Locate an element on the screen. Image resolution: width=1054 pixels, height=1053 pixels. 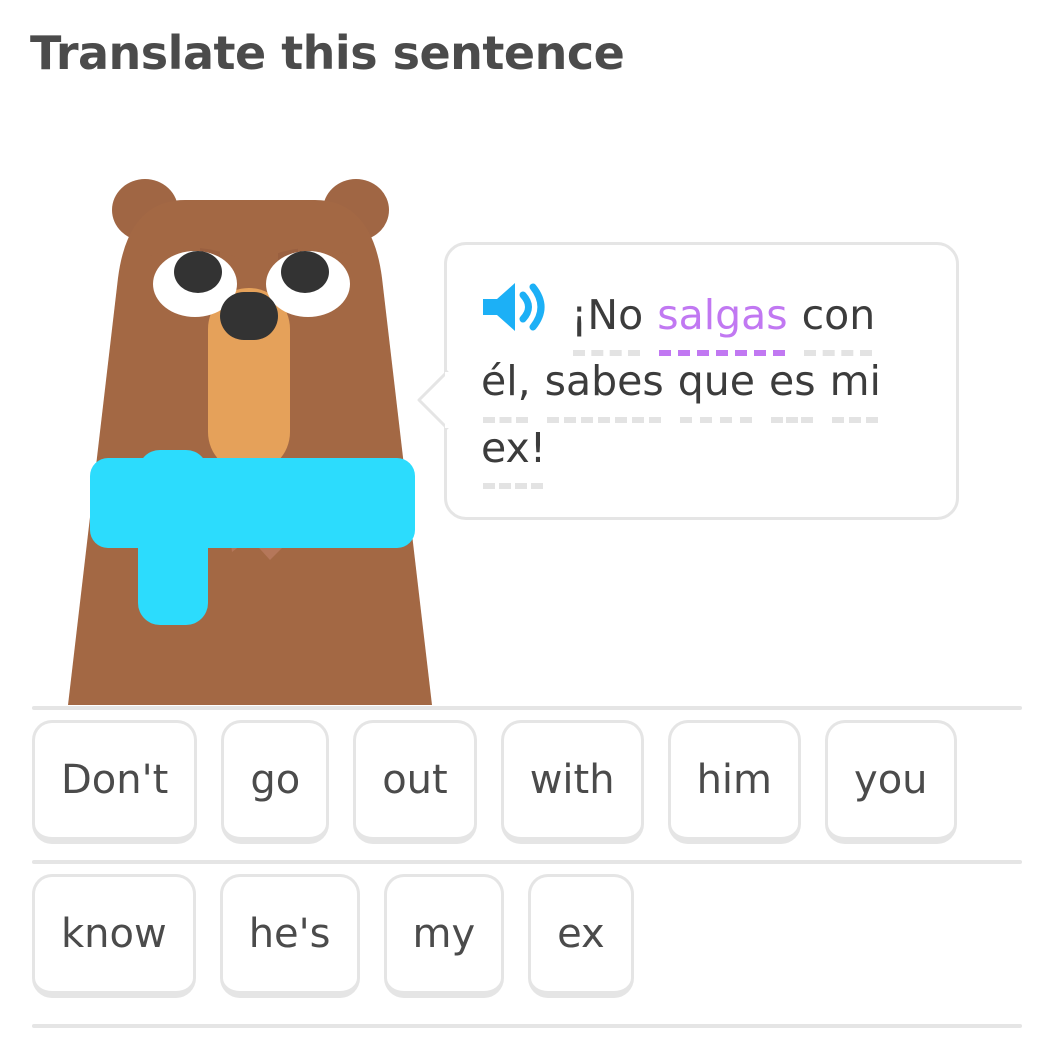
prompt-token: que is located at coordinates (716, 386).